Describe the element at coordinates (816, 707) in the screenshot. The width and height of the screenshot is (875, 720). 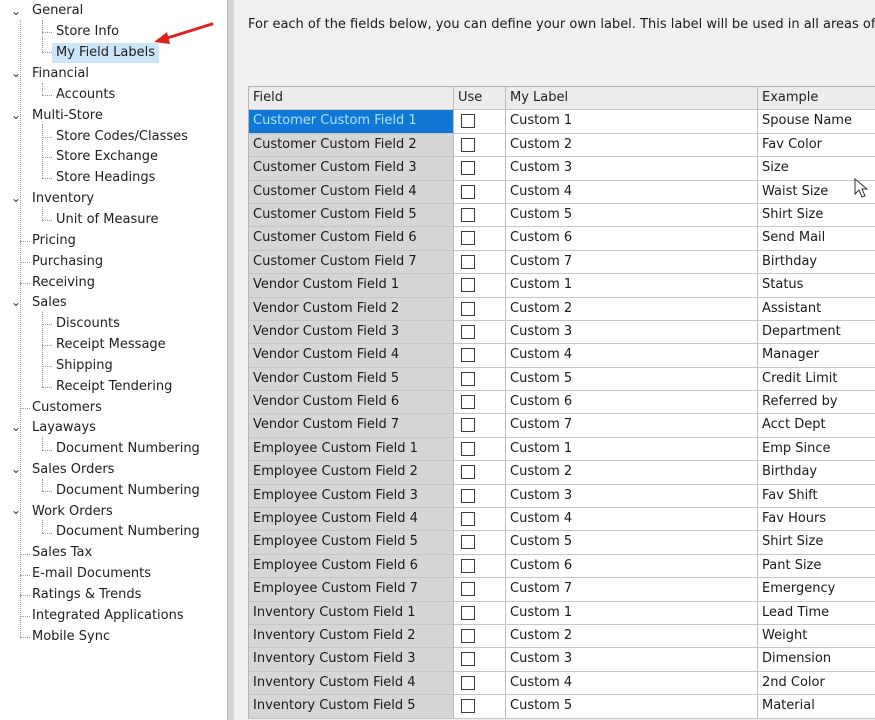
I see `example-cell: Material` at that location.